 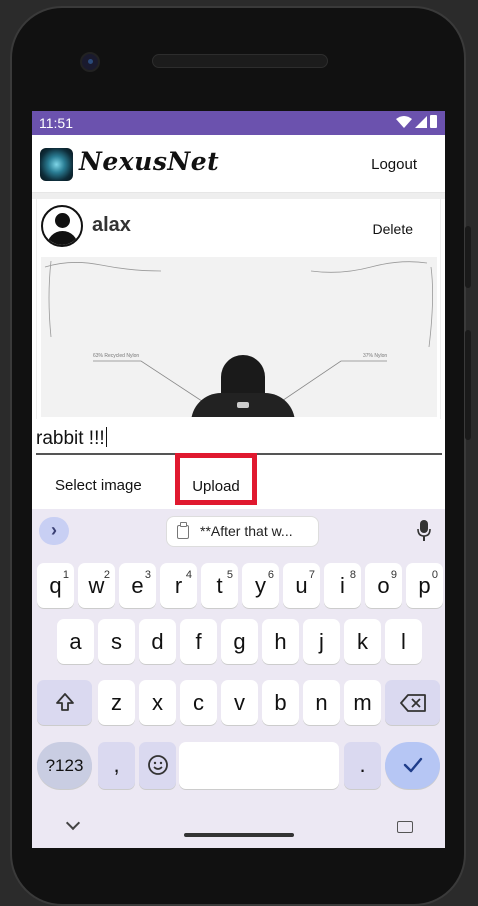 I want to click on avatar, so click(x=62, y=226).